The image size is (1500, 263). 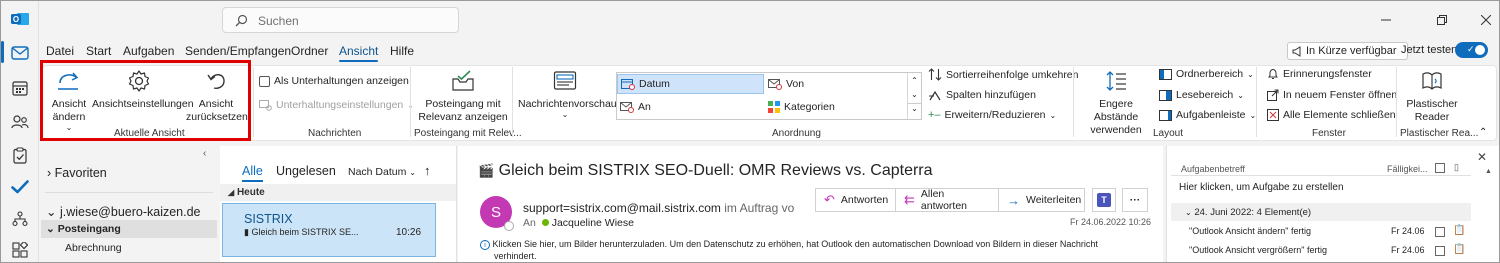 I want to click on compact-spacing-label-2: verwenden, so click(x=1116, y=130).